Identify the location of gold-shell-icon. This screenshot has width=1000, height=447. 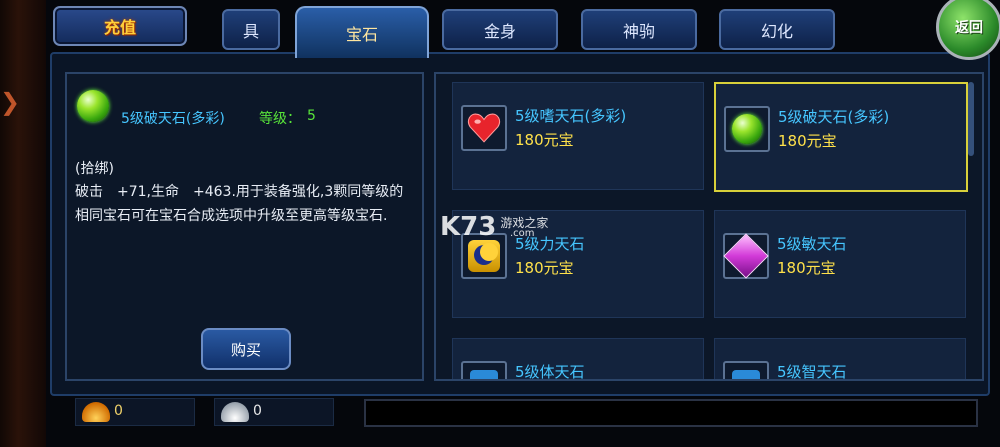
(96, 412).